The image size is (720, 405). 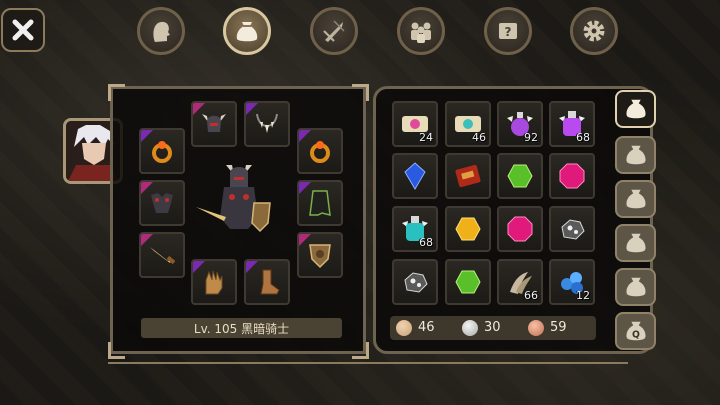 I want to click on item-quantity: 66, so click(x=531, y=295).